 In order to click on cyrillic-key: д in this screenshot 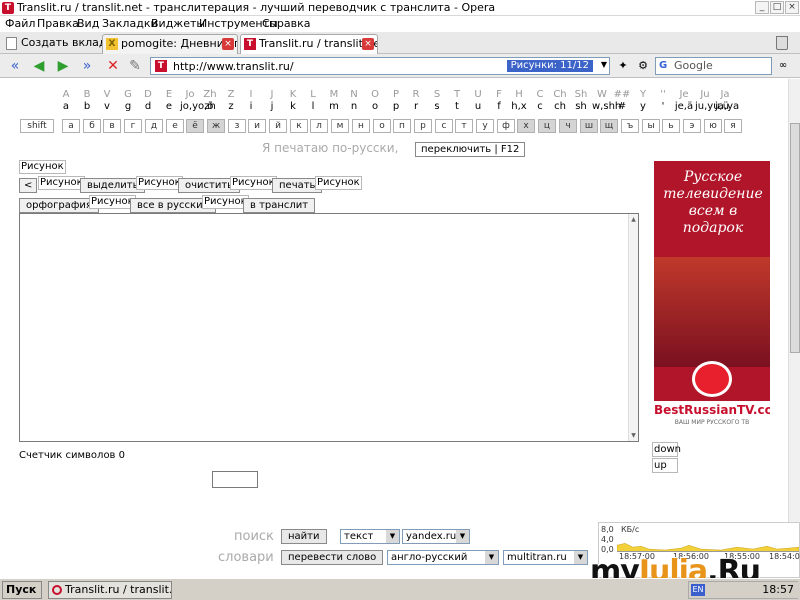, I will do `click(154, 126)`.